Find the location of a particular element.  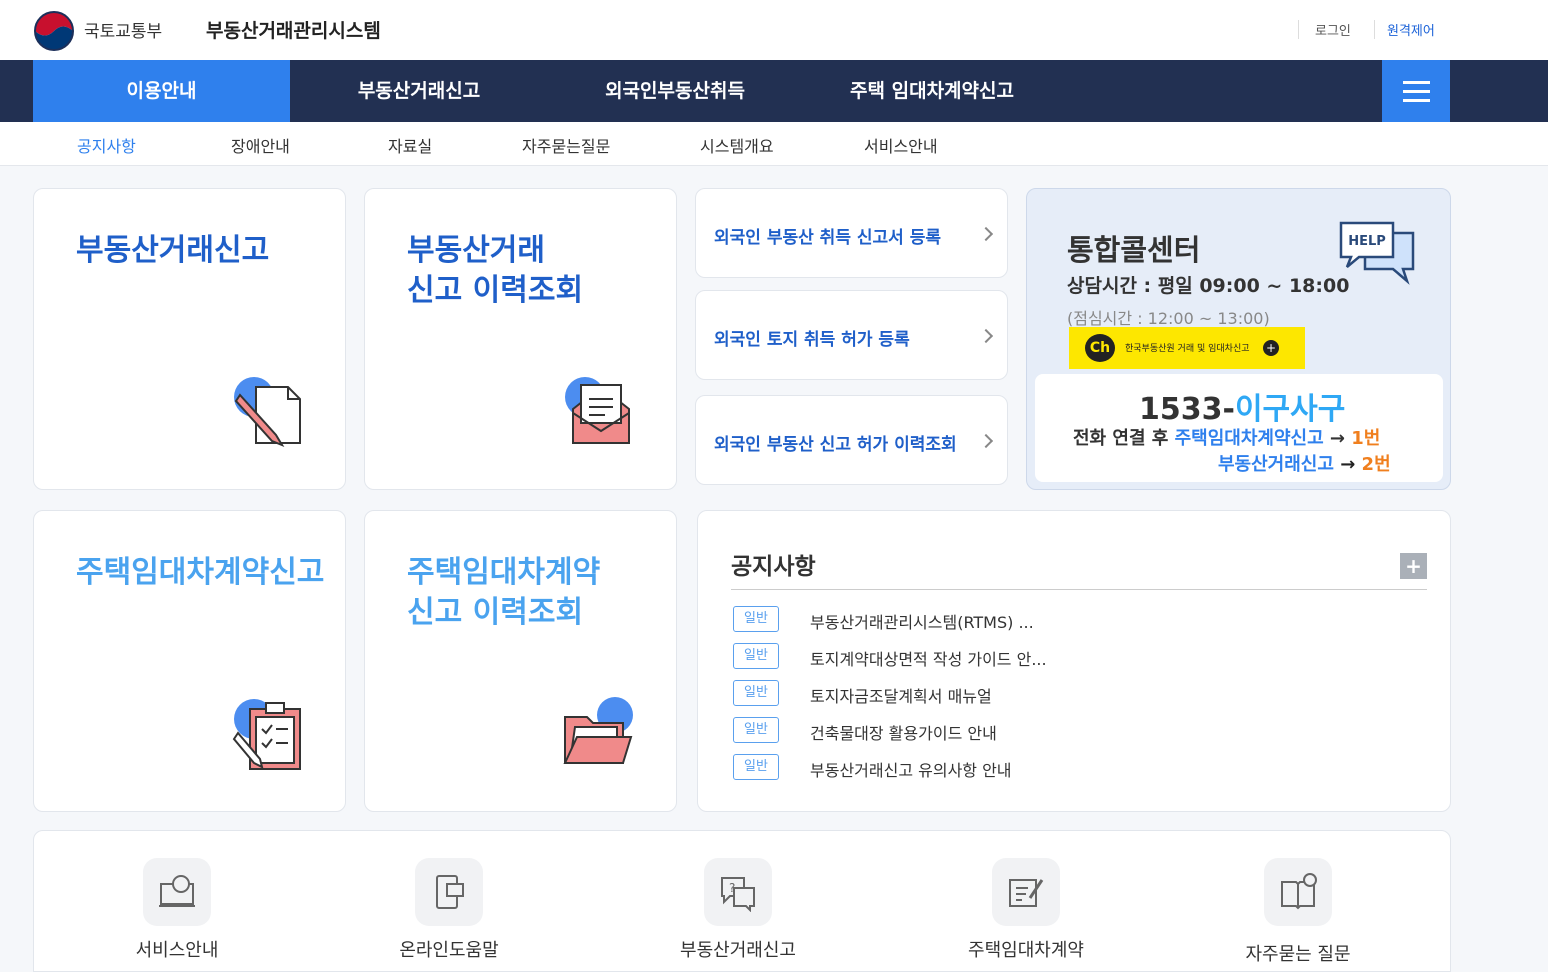

call-route-real-estate: 부동산거래신고 → 2번 is located at coordinates (1304, 463).